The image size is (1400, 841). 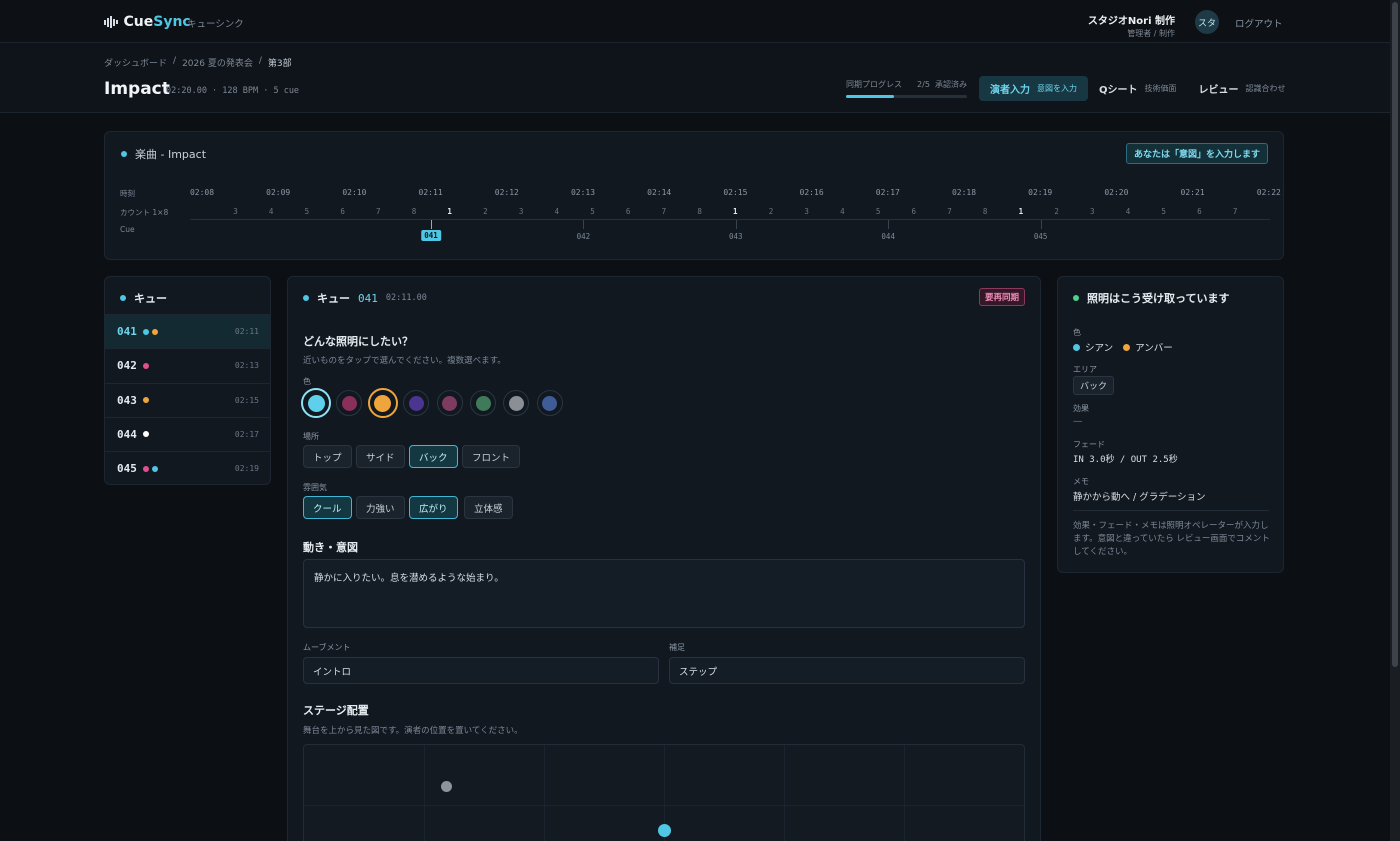 What do you see at coordinates (1151, 298) in the screenshot?
I see `receive-title: 照明はこう受け取っています` at bounding box center [1151, 298].